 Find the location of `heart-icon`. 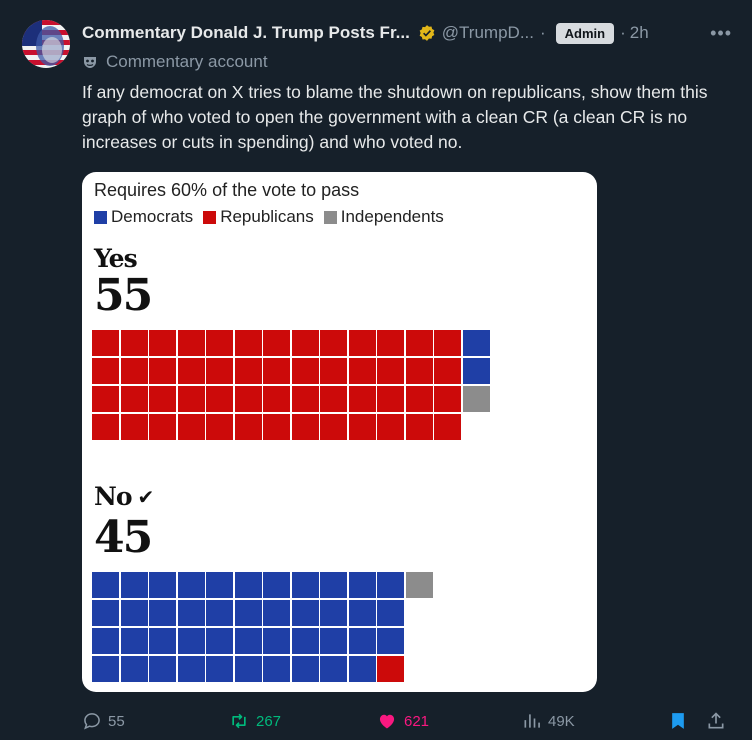

heart-icon is located at coordinates (387, 721).